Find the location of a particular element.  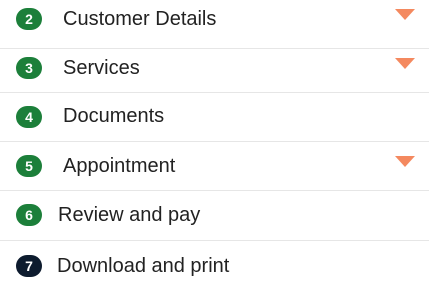

step-number-badge: 6 is located at coordinates (29, 215).